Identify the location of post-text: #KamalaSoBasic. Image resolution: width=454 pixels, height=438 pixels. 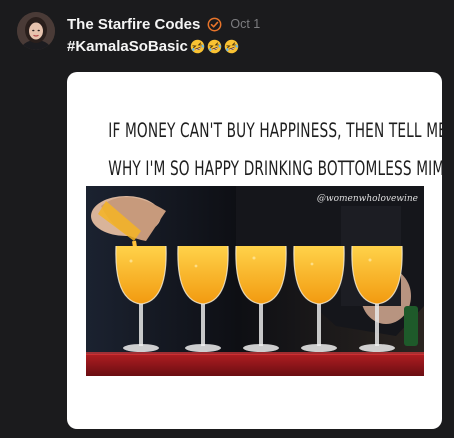
(153, 46).